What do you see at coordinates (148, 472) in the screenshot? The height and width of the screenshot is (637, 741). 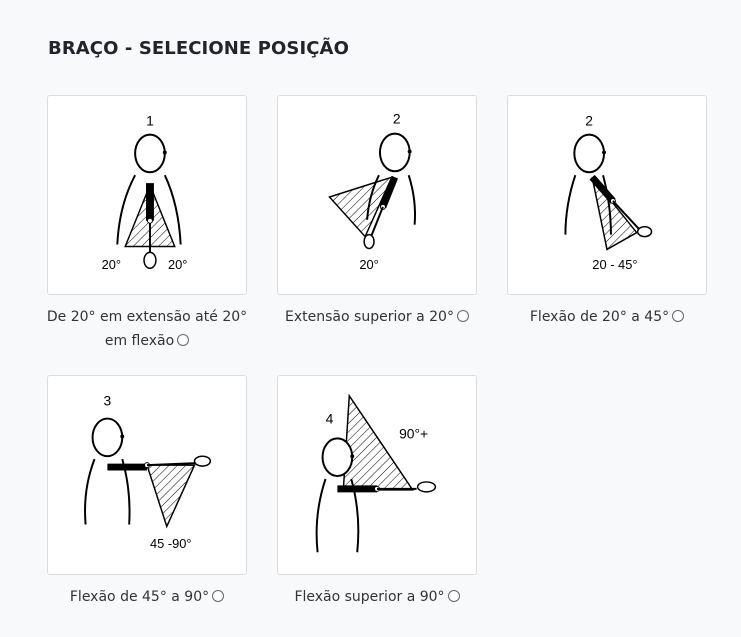 I see `arm-flexion-45-90-figure: 3 45 -90°` at bounding box center [148, 472].